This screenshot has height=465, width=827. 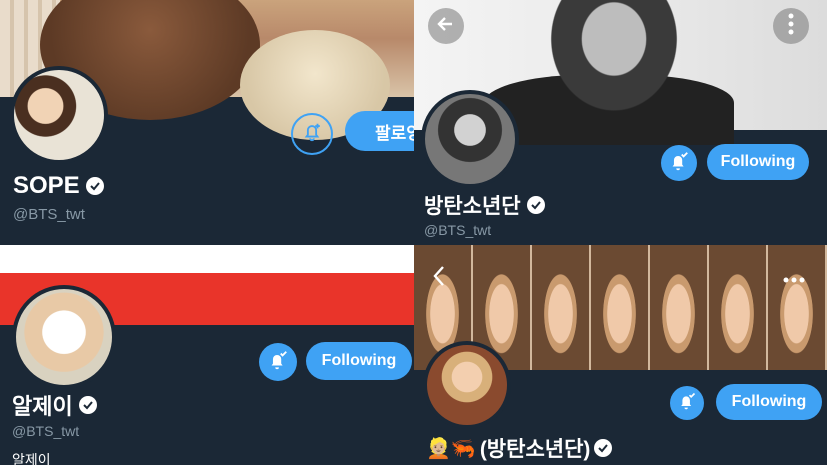 I want to click on profile-name: SOPE, so click(x=58, y=186).